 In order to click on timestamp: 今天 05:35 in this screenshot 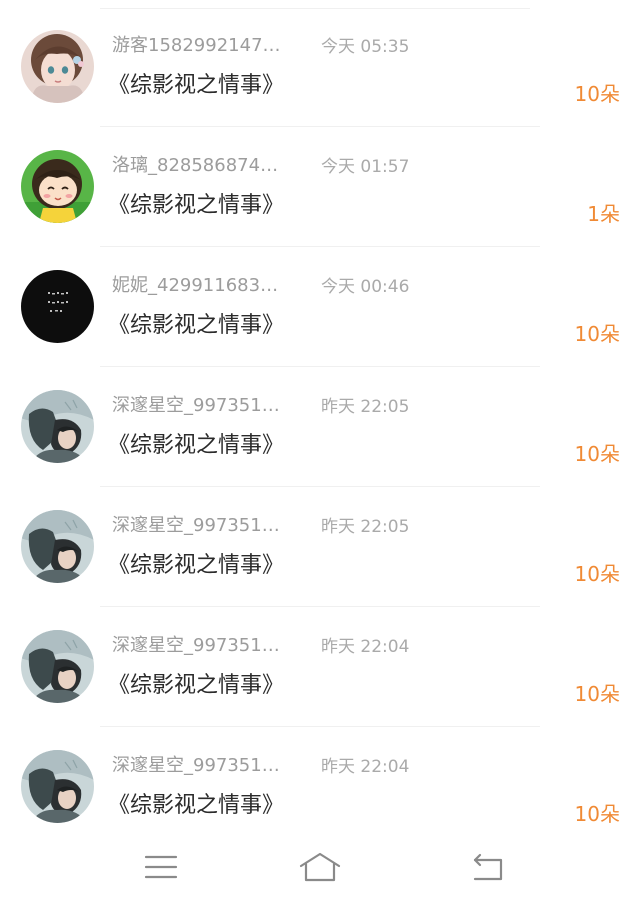, I will do `click(365, 47)`.